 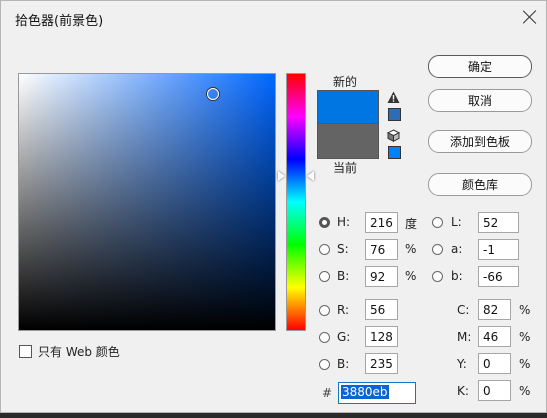 I want to click on b-radio, so click(x=324, y=276).